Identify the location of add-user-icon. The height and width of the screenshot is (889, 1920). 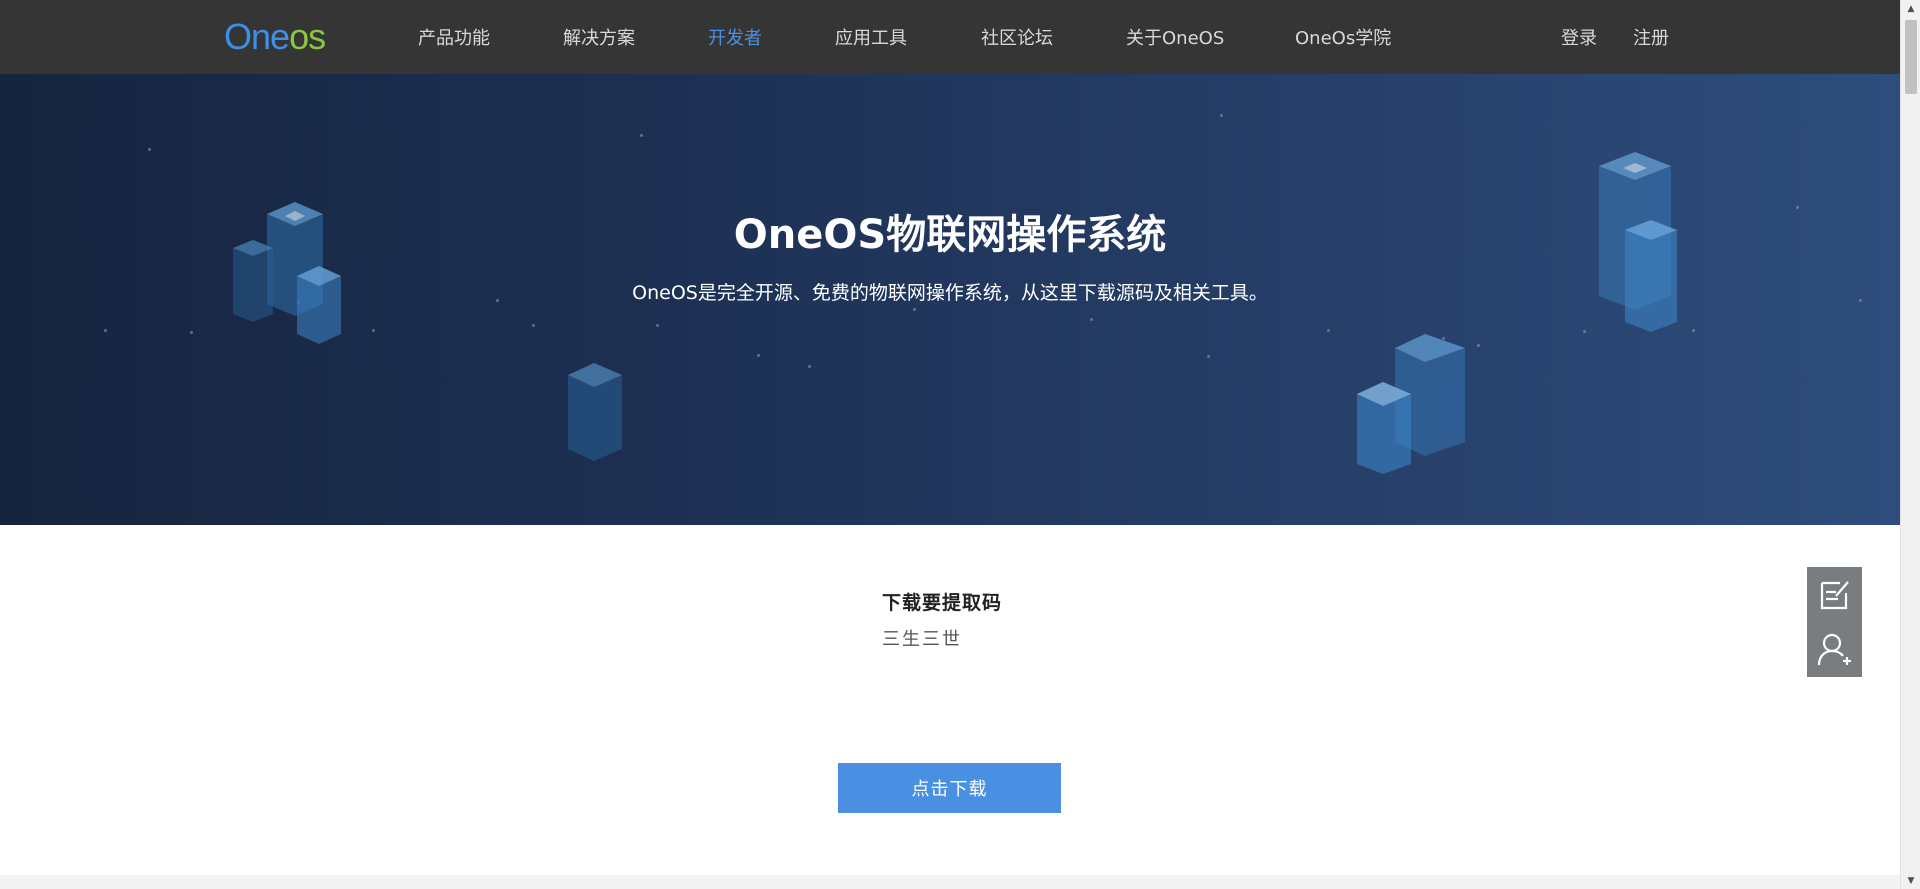
(1834, 649).